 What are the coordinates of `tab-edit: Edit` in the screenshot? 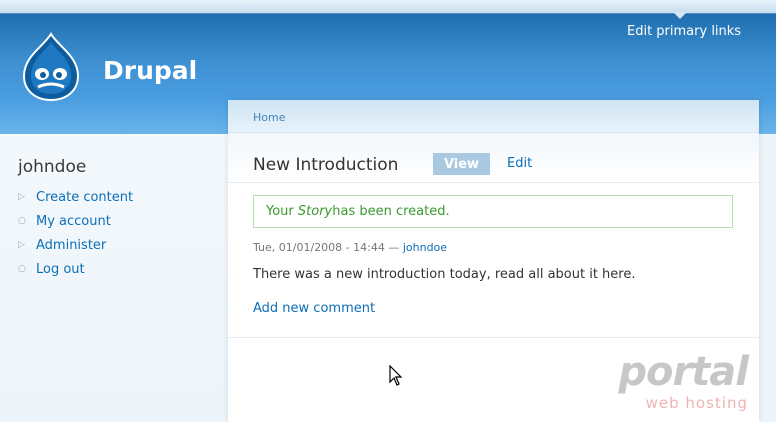 It's located at (519, 163).